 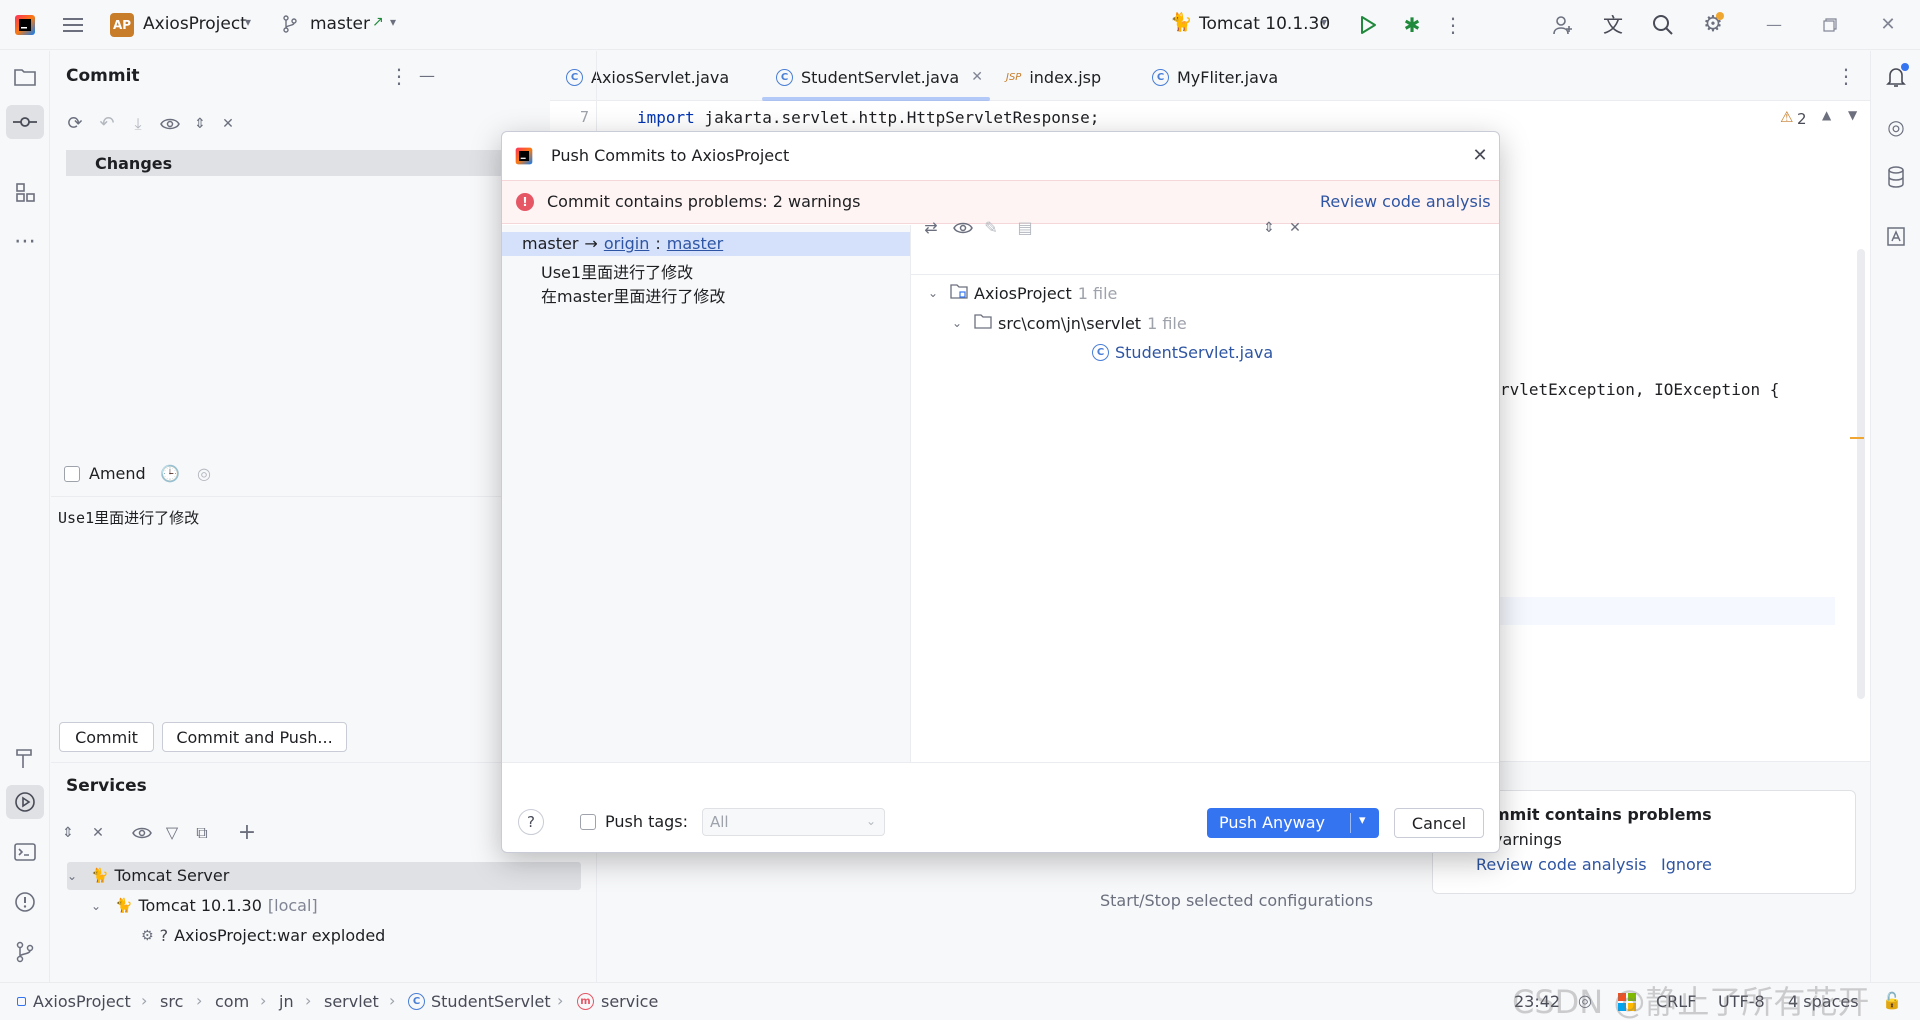 What do you see at coordinates (195, 24) in the screenshot?
I see `project-name: AxiosProject` at bounding box center [195, 24].